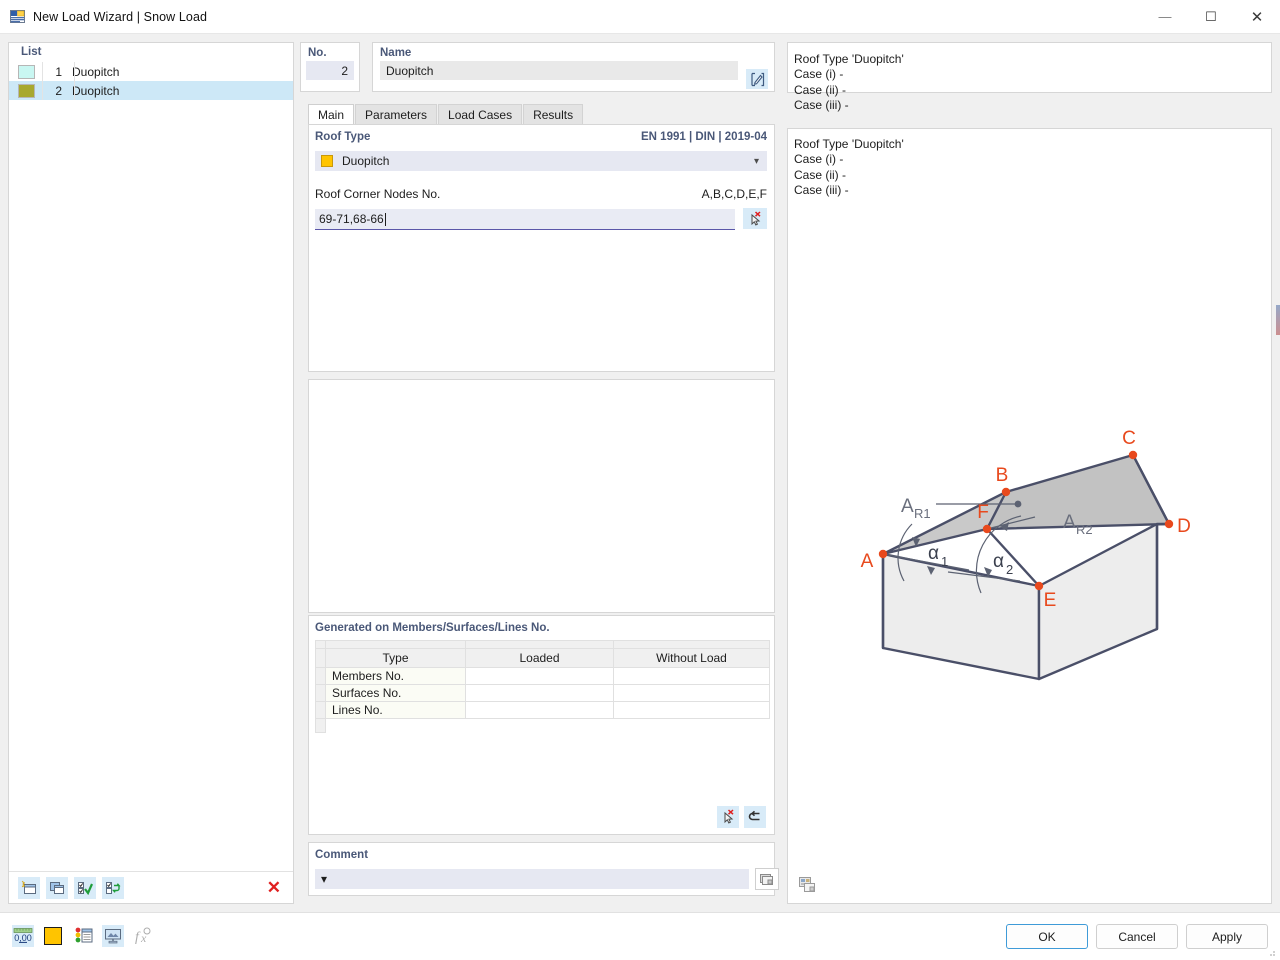 This screenshot has width=1280, height=960. Describe the element at coordinates (541, 496) in the screenshot. I see `preview-panel` at that location.